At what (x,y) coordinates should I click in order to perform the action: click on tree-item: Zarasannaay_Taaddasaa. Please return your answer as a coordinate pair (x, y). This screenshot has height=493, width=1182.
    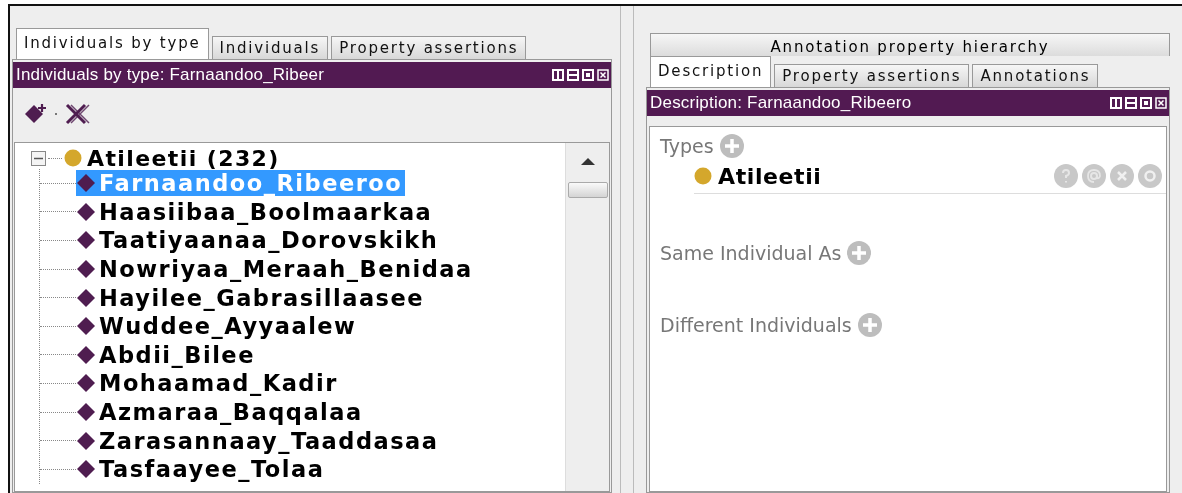
    Looking at the image, I should click on (259, 440).